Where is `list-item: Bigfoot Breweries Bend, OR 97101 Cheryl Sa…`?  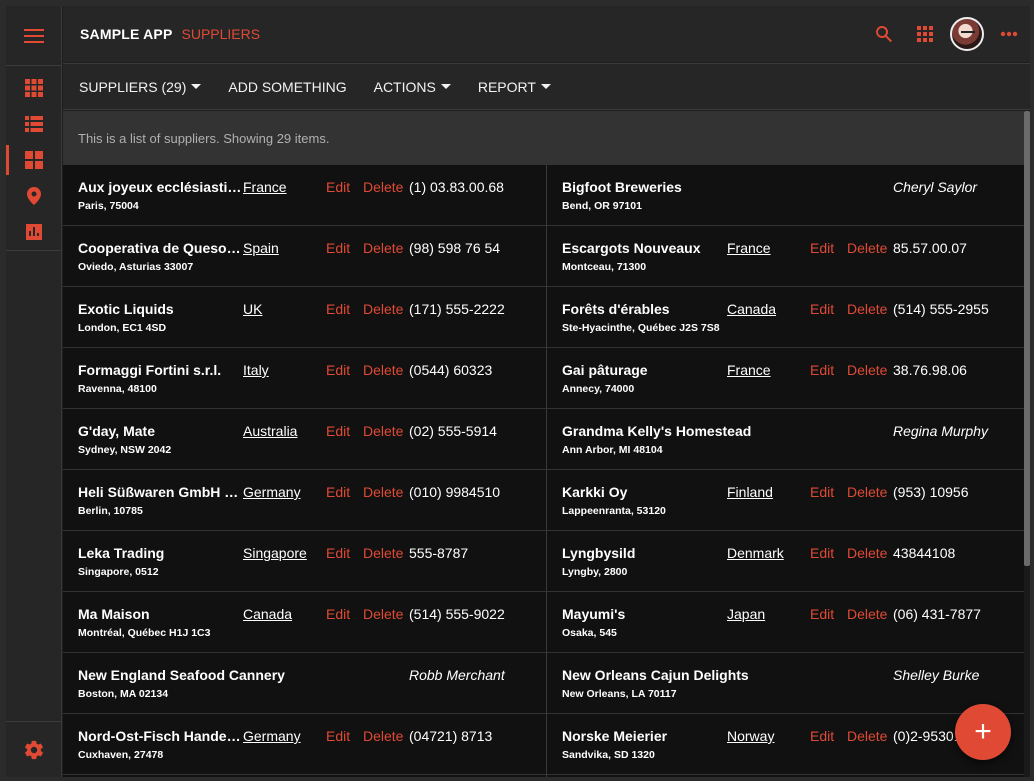
list-item: Bigfoot Breweries Bend, OR 97101 Cheryl Sa… is located at coordinates (785, 195).